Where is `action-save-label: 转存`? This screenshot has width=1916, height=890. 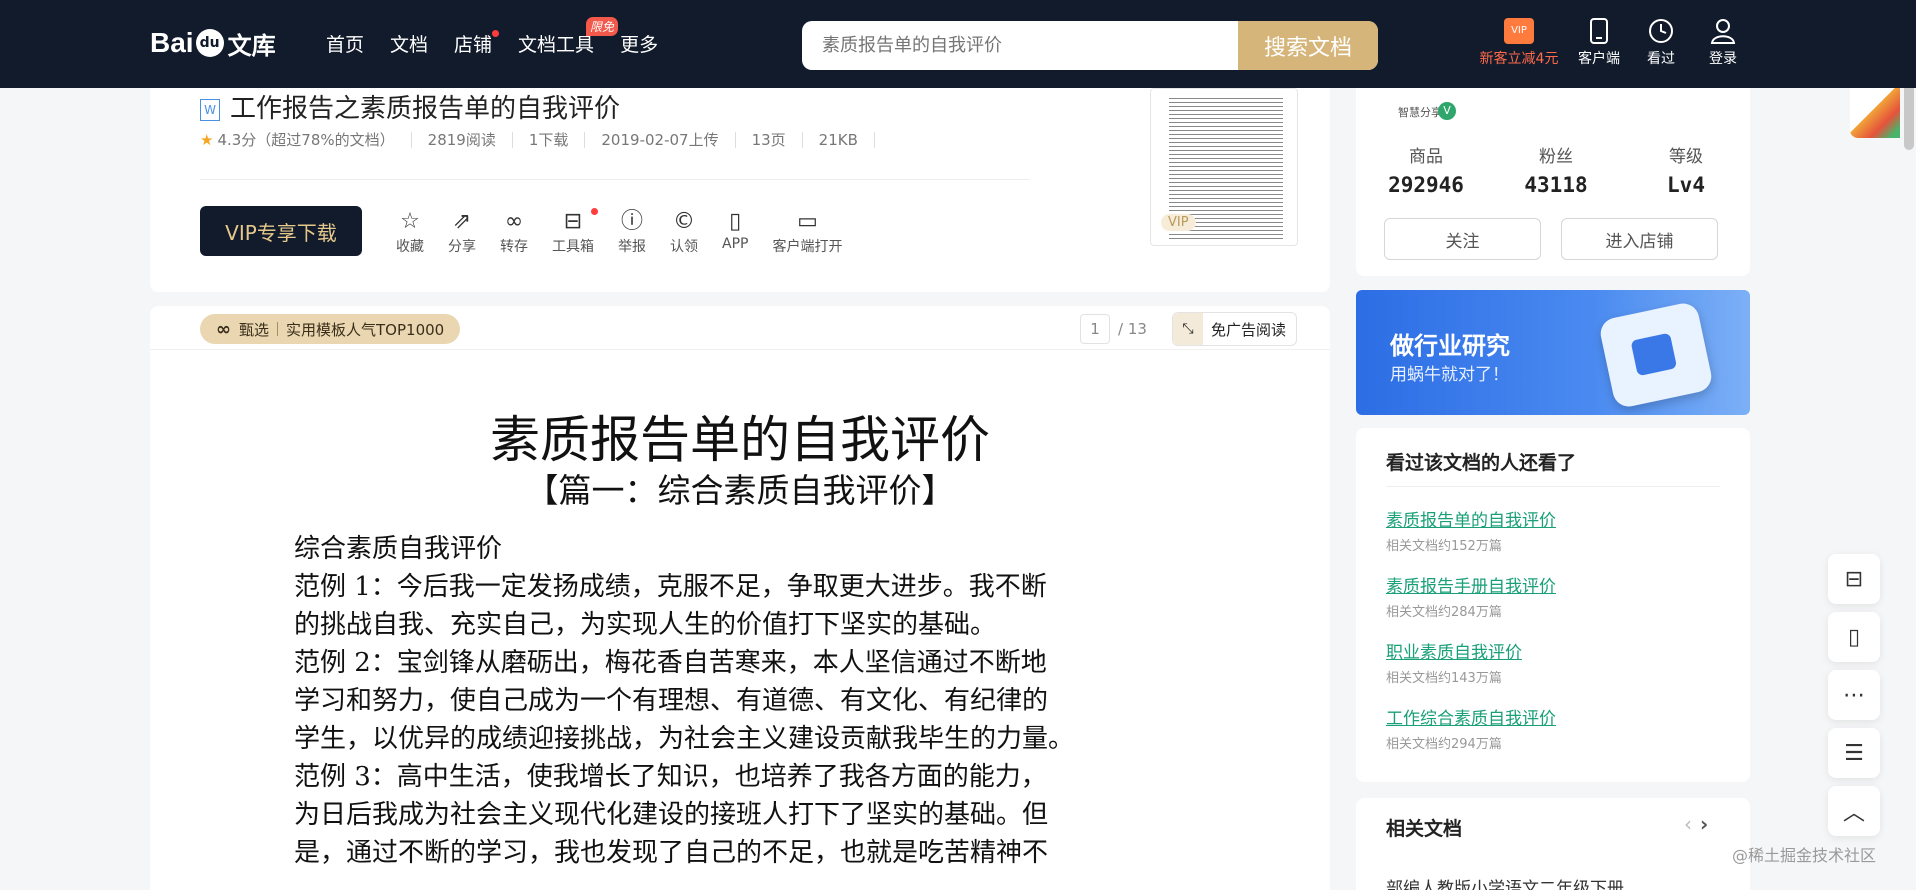
action-save-label: 转存 is located at coordinates (514, 247).